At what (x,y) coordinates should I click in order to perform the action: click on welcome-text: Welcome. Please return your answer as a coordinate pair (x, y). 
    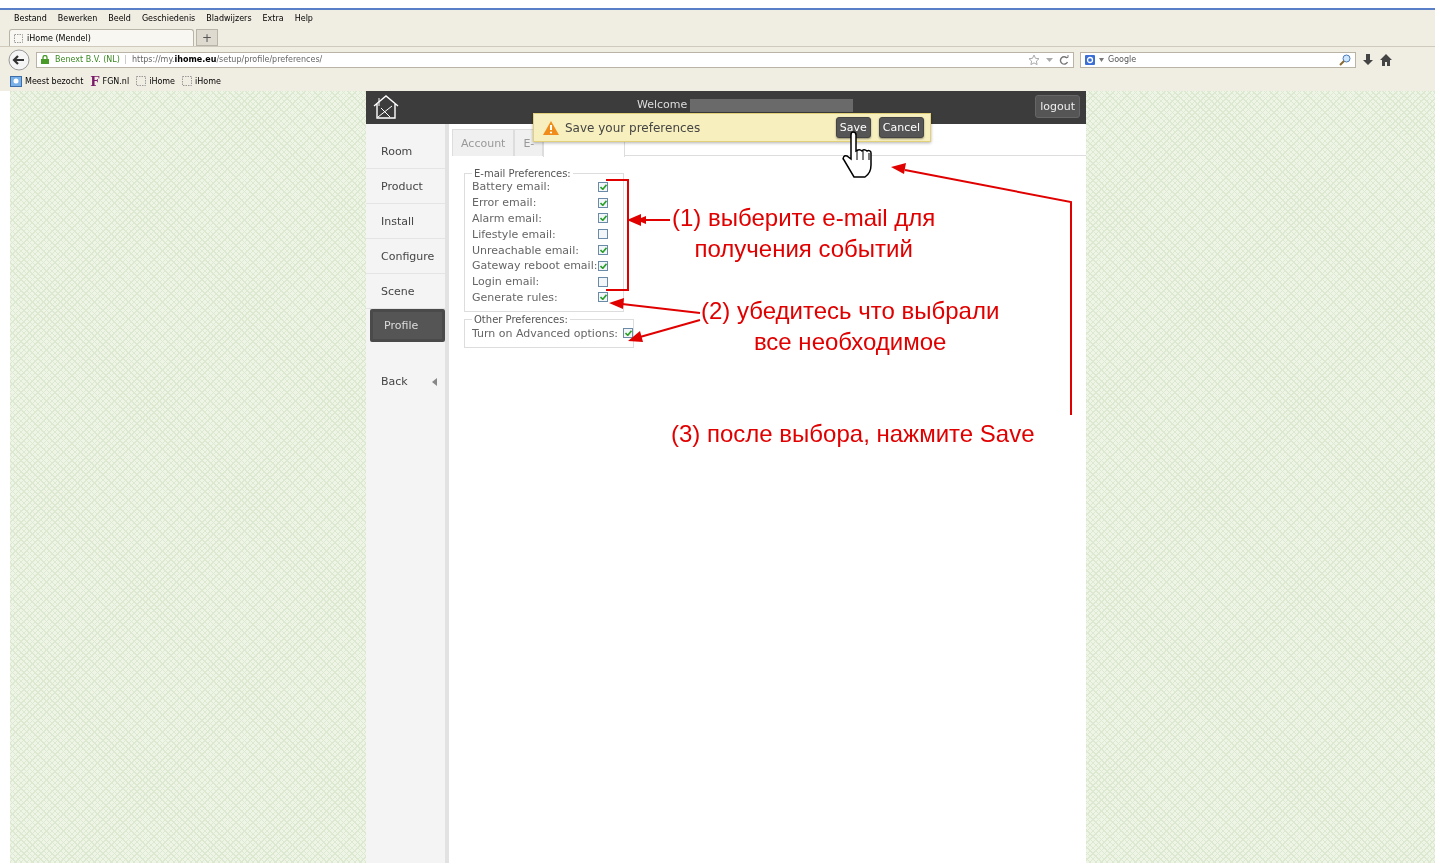
    Looking at the image, I should click on (662, 105).